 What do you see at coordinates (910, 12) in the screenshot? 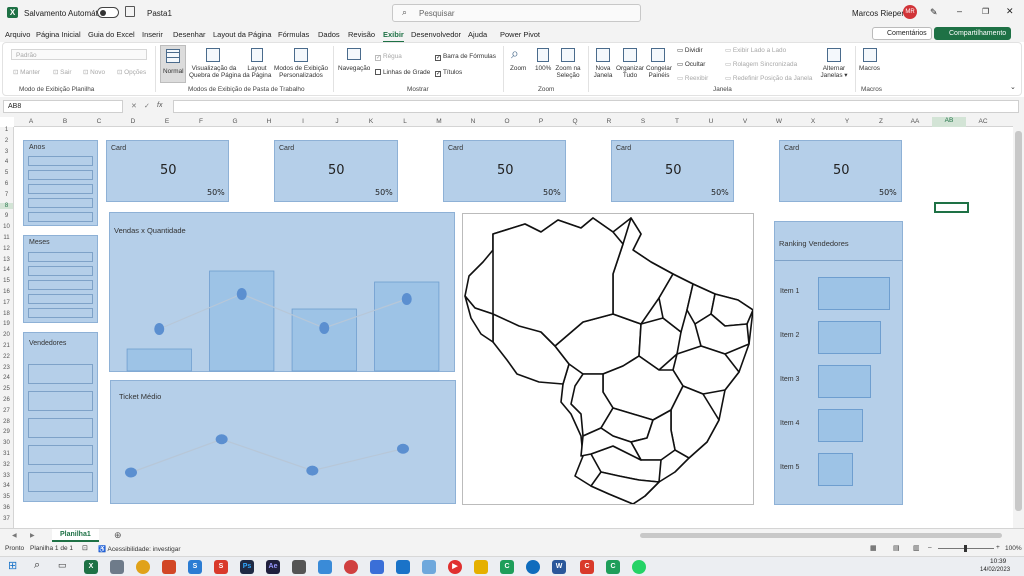
I see `avatar: MR` at bounding box center [910, 12].